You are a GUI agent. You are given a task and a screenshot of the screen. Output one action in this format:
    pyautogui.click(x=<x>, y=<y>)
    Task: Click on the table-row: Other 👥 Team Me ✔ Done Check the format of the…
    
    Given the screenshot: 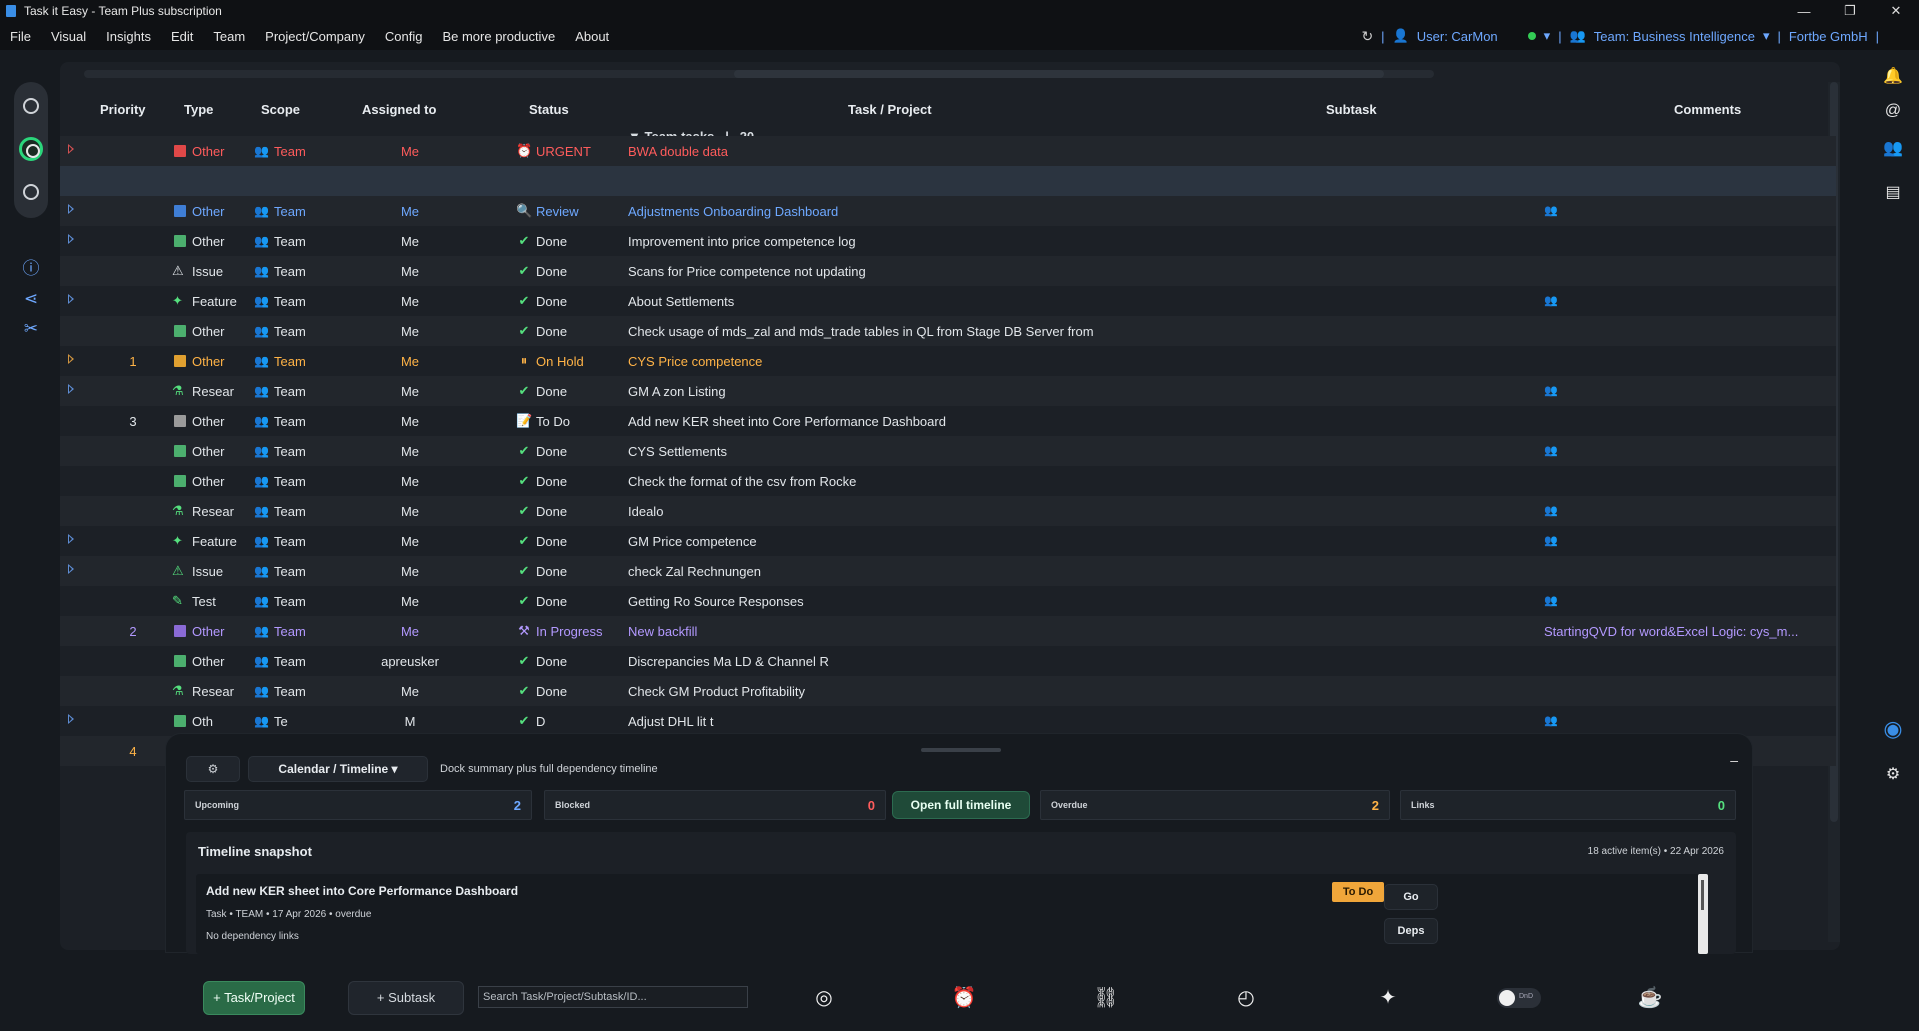 What is the action you would take?
    pyautogui.click(x=948, y=481)
    